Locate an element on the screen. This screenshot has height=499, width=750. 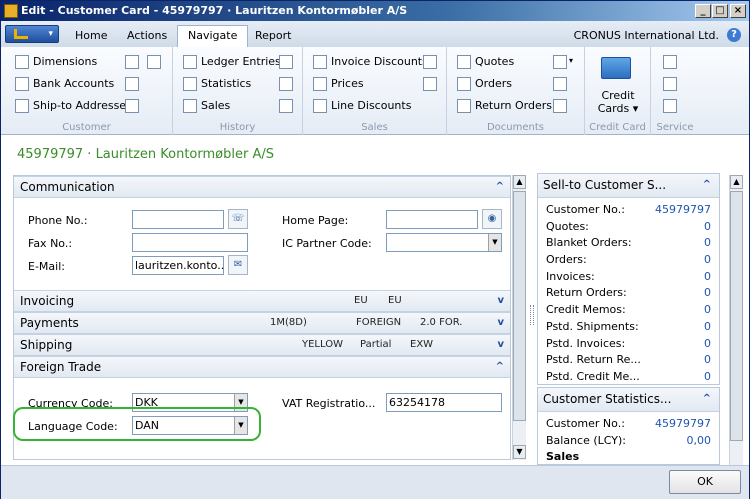
dimensions-button: Dimensions is located at coordinates (56, 62).